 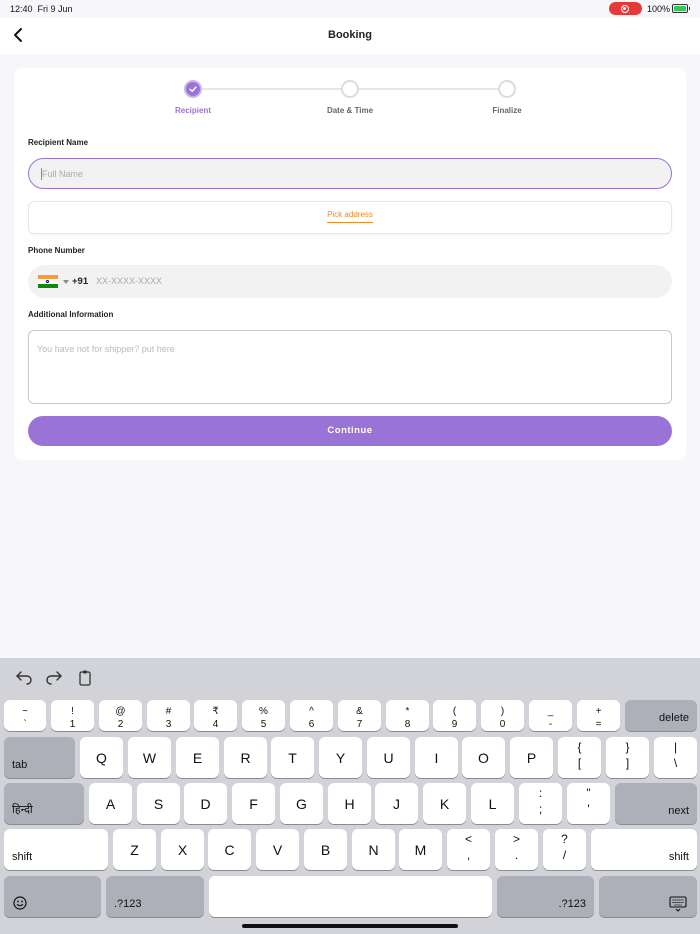 What do you see at coordinates (373, 849) in the screenshot?
I see `key-n: N` at bounding box center [373, 849].